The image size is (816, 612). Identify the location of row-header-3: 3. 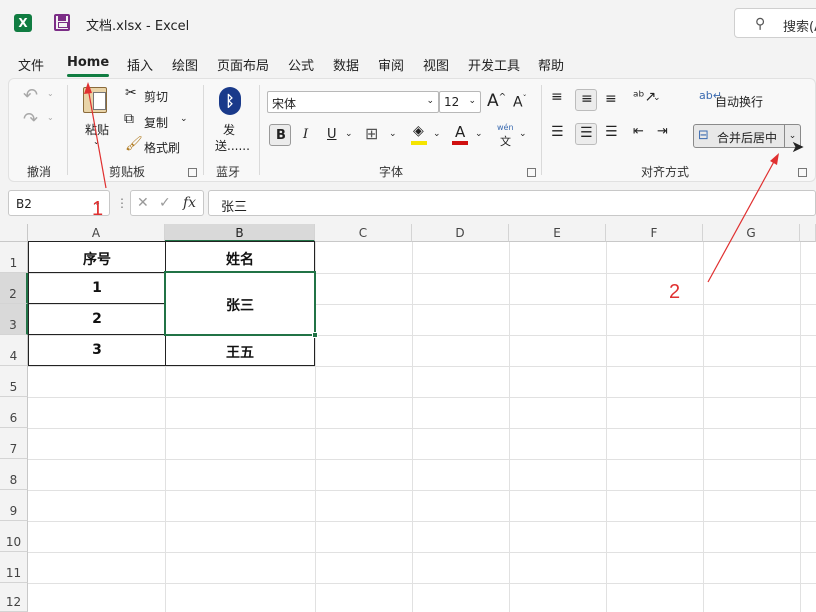
(14, 319).